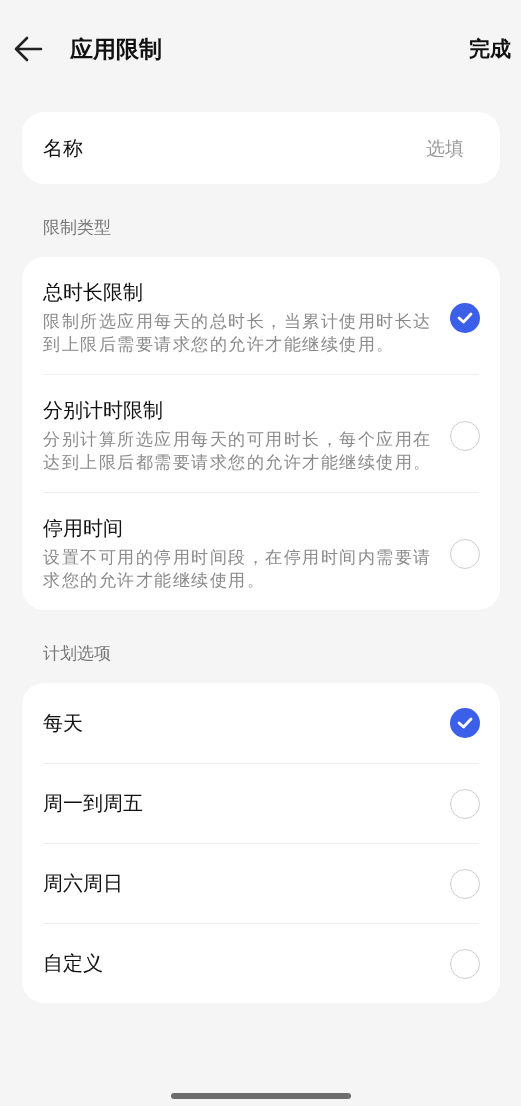  I want to click on section-label: 计划选项, so click(77, 653).